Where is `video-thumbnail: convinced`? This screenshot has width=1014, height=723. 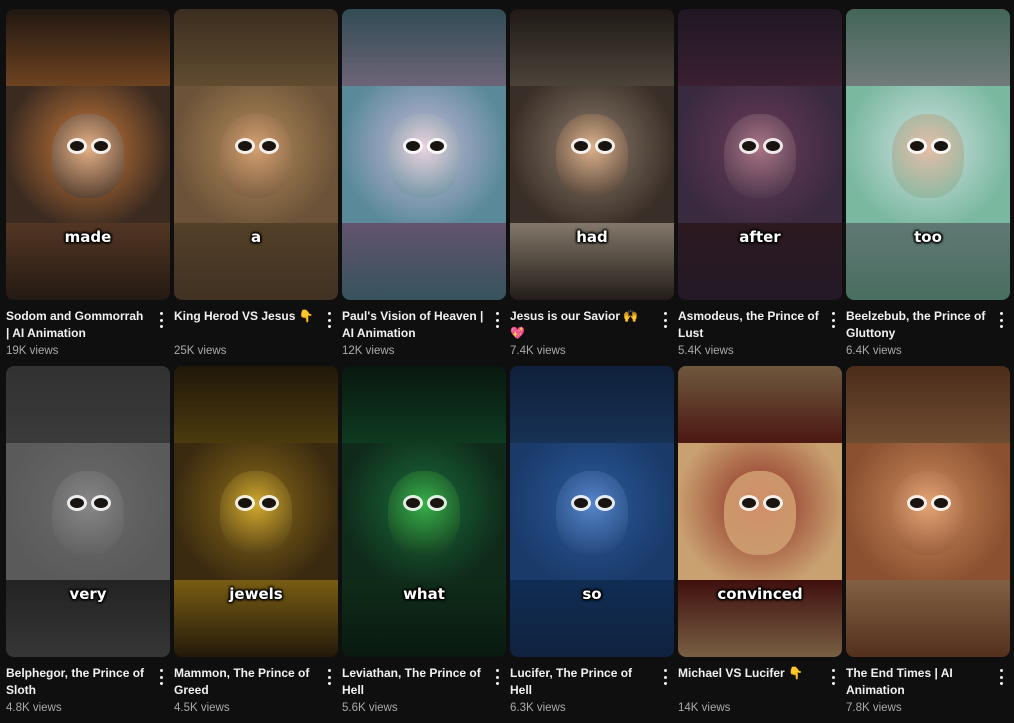
video-thumbnail: convinced is located at coordinates (760, 511).